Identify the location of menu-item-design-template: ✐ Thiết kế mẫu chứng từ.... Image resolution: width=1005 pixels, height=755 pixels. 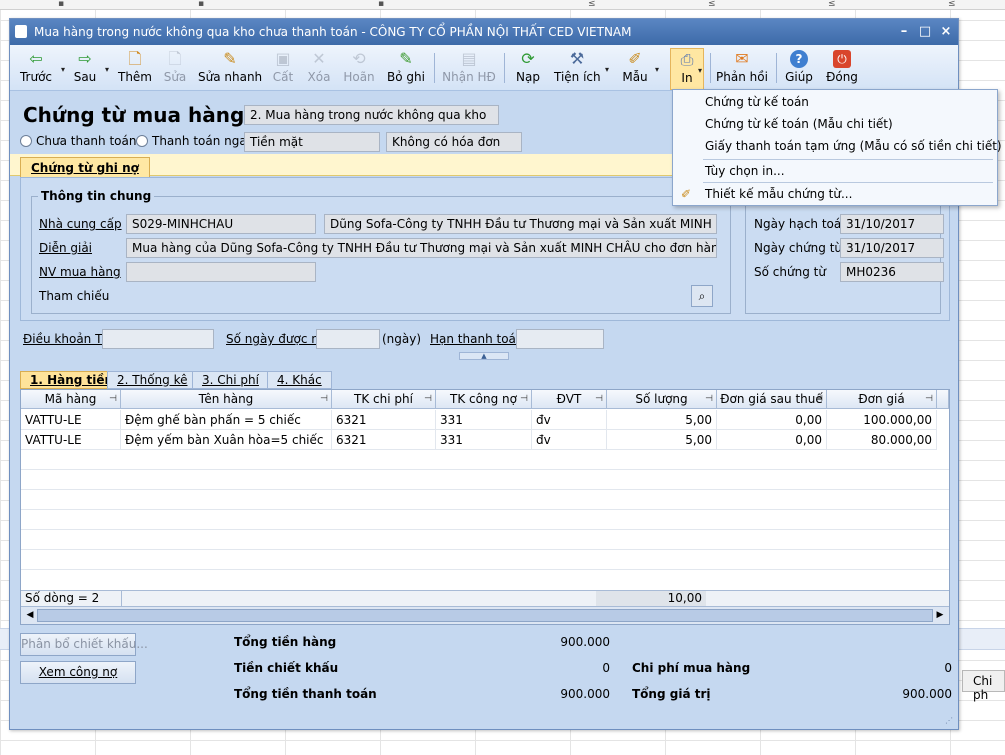
(835, 194).